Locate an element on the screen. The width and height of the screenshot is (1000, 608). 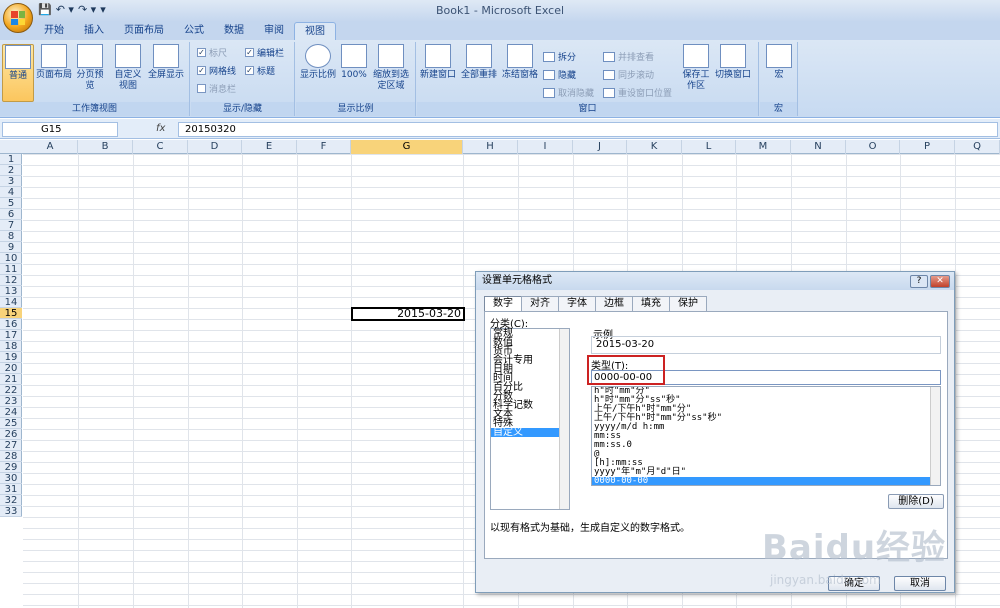
row-header-28: 28 is located at coordinates (11, 456).